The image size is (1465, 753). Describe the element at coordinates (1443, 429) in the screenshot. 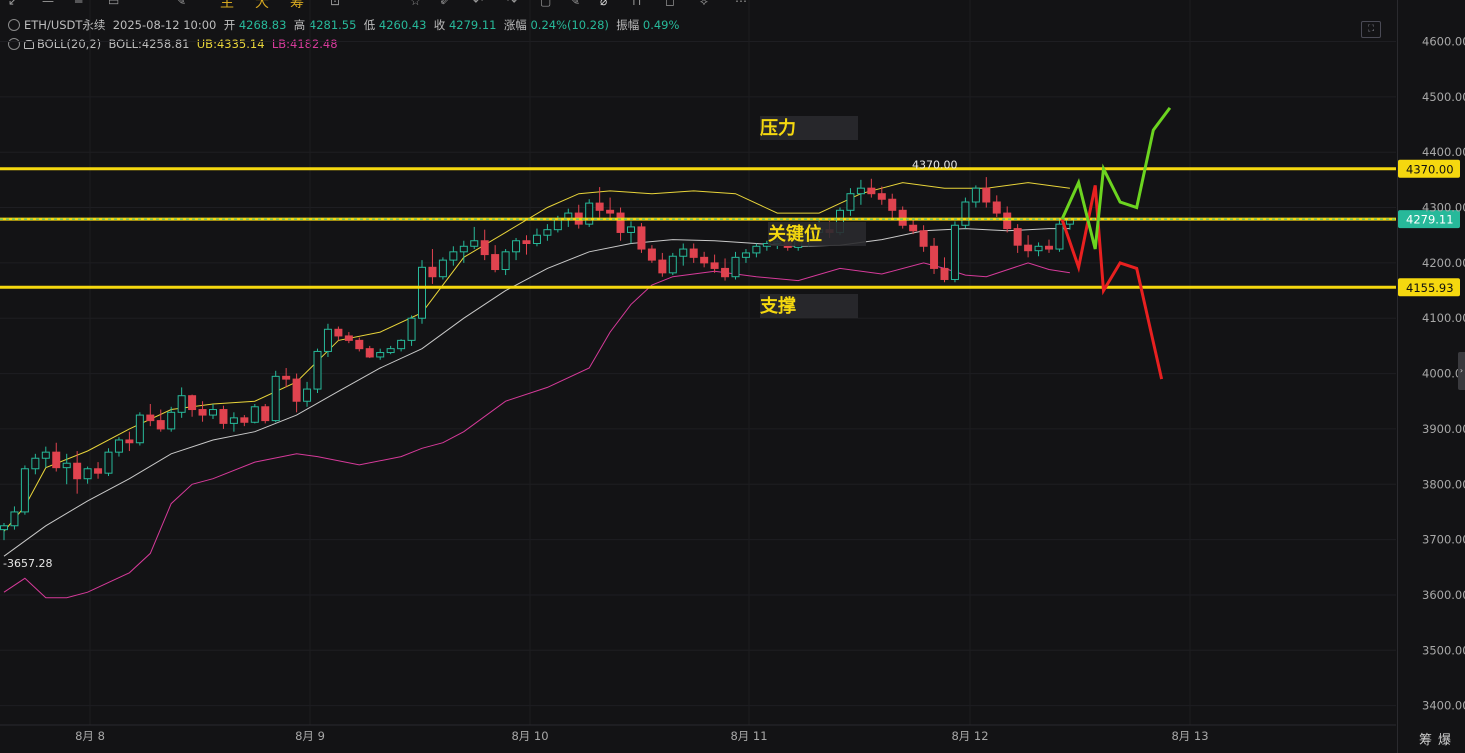

I see `y-tick-label: 3900.00` at that location.